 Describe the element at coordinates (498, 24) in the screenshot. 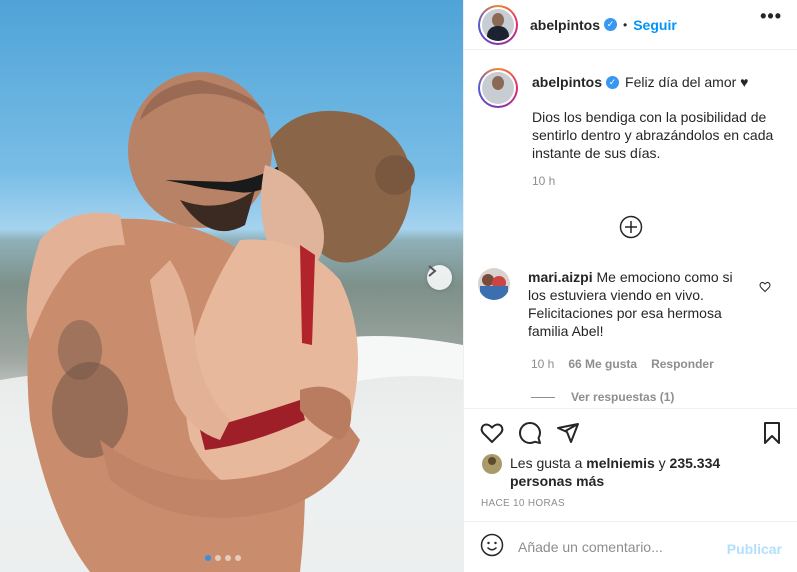

I see `avatar` at that location.